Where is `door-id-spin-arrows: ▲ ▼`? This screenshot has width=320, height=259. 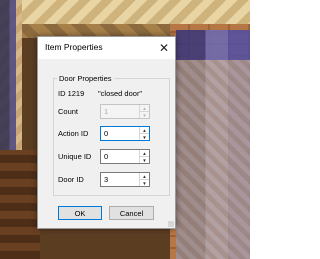
door-id-spin-arrows: ▲ ▼ is located at coordinates (144, 179).